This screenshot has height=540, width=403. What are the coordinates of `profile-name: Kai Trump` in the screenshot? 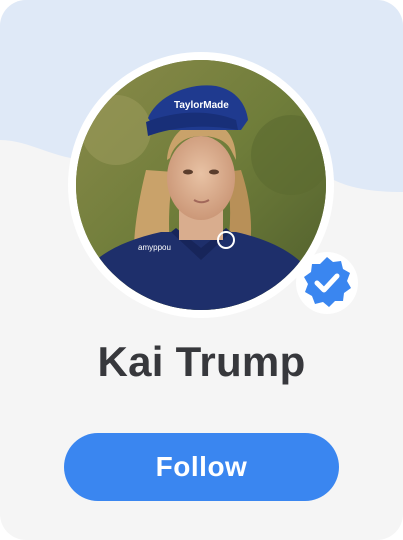 It's located at (201, 361).